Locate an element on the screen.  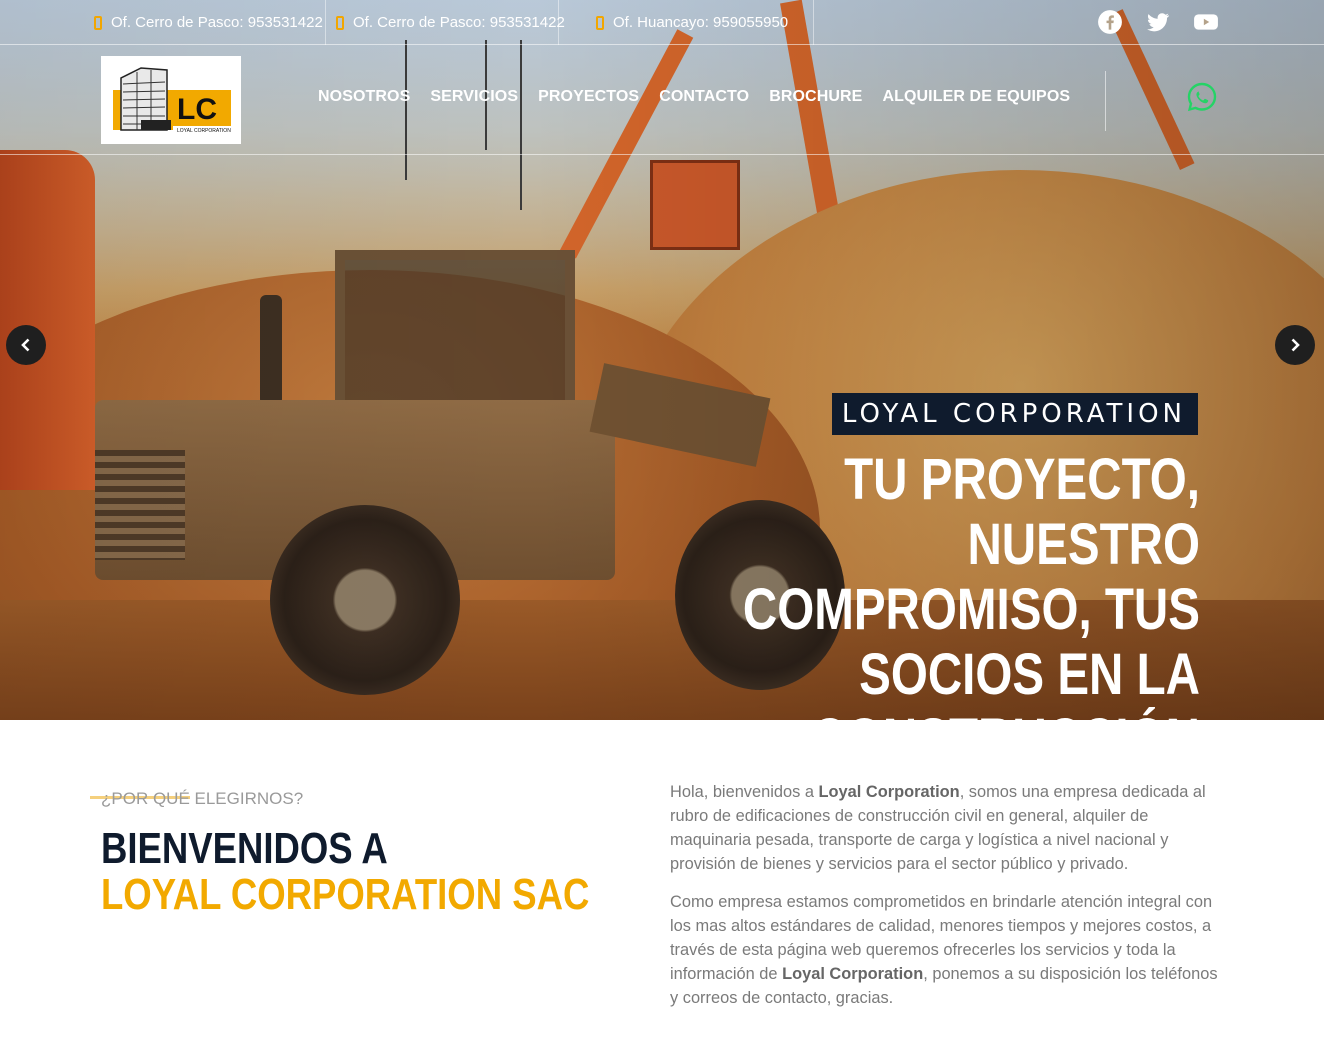
office-phone-2: Of. Cerro de Pasco: 953531422 is located at coordinates (450, 22).